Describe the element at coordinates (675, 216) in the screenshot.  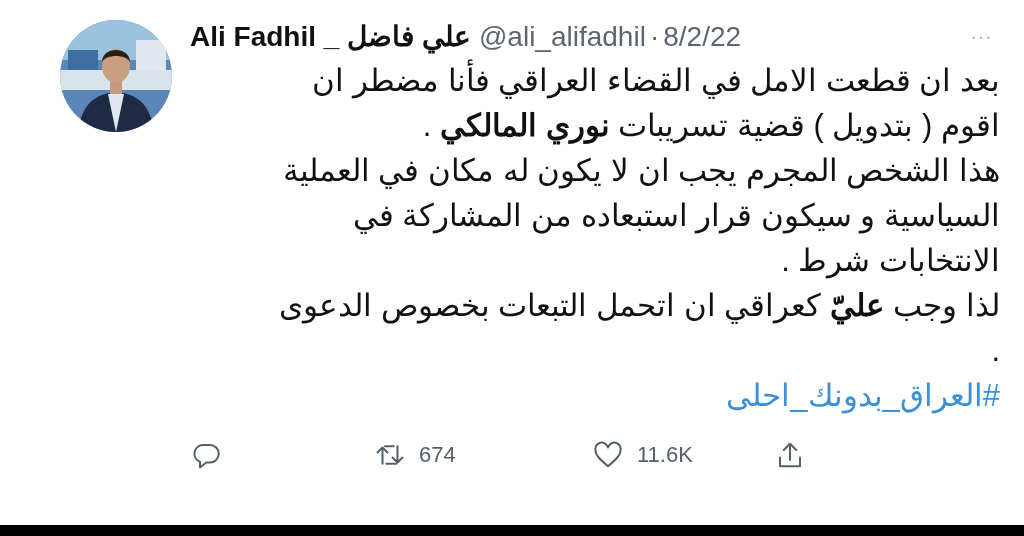
I see `tweet-text-line: السياسية و سيكون قرار استبعاده من المشاركة في` at that location.